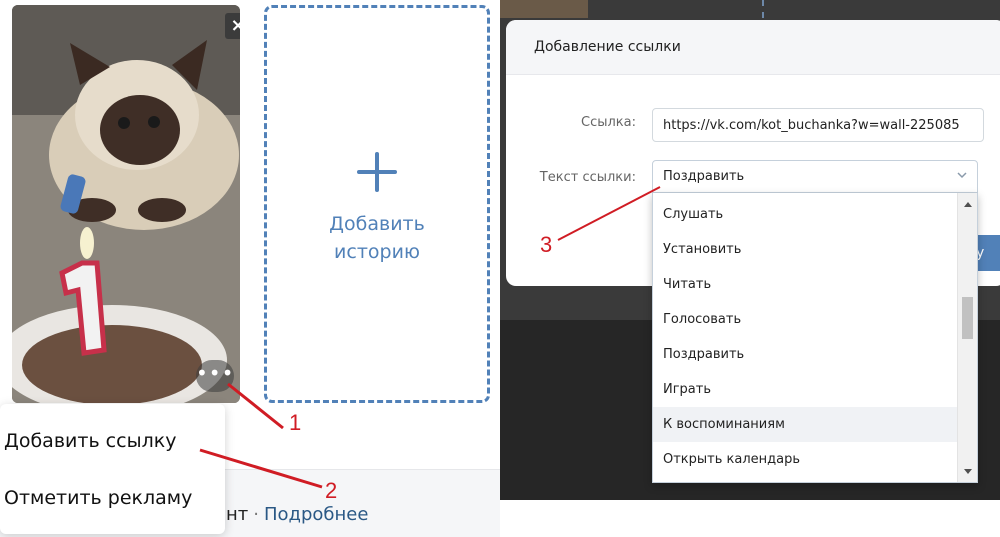  I want to click on select-value: Поздравить, so click(704, 176).